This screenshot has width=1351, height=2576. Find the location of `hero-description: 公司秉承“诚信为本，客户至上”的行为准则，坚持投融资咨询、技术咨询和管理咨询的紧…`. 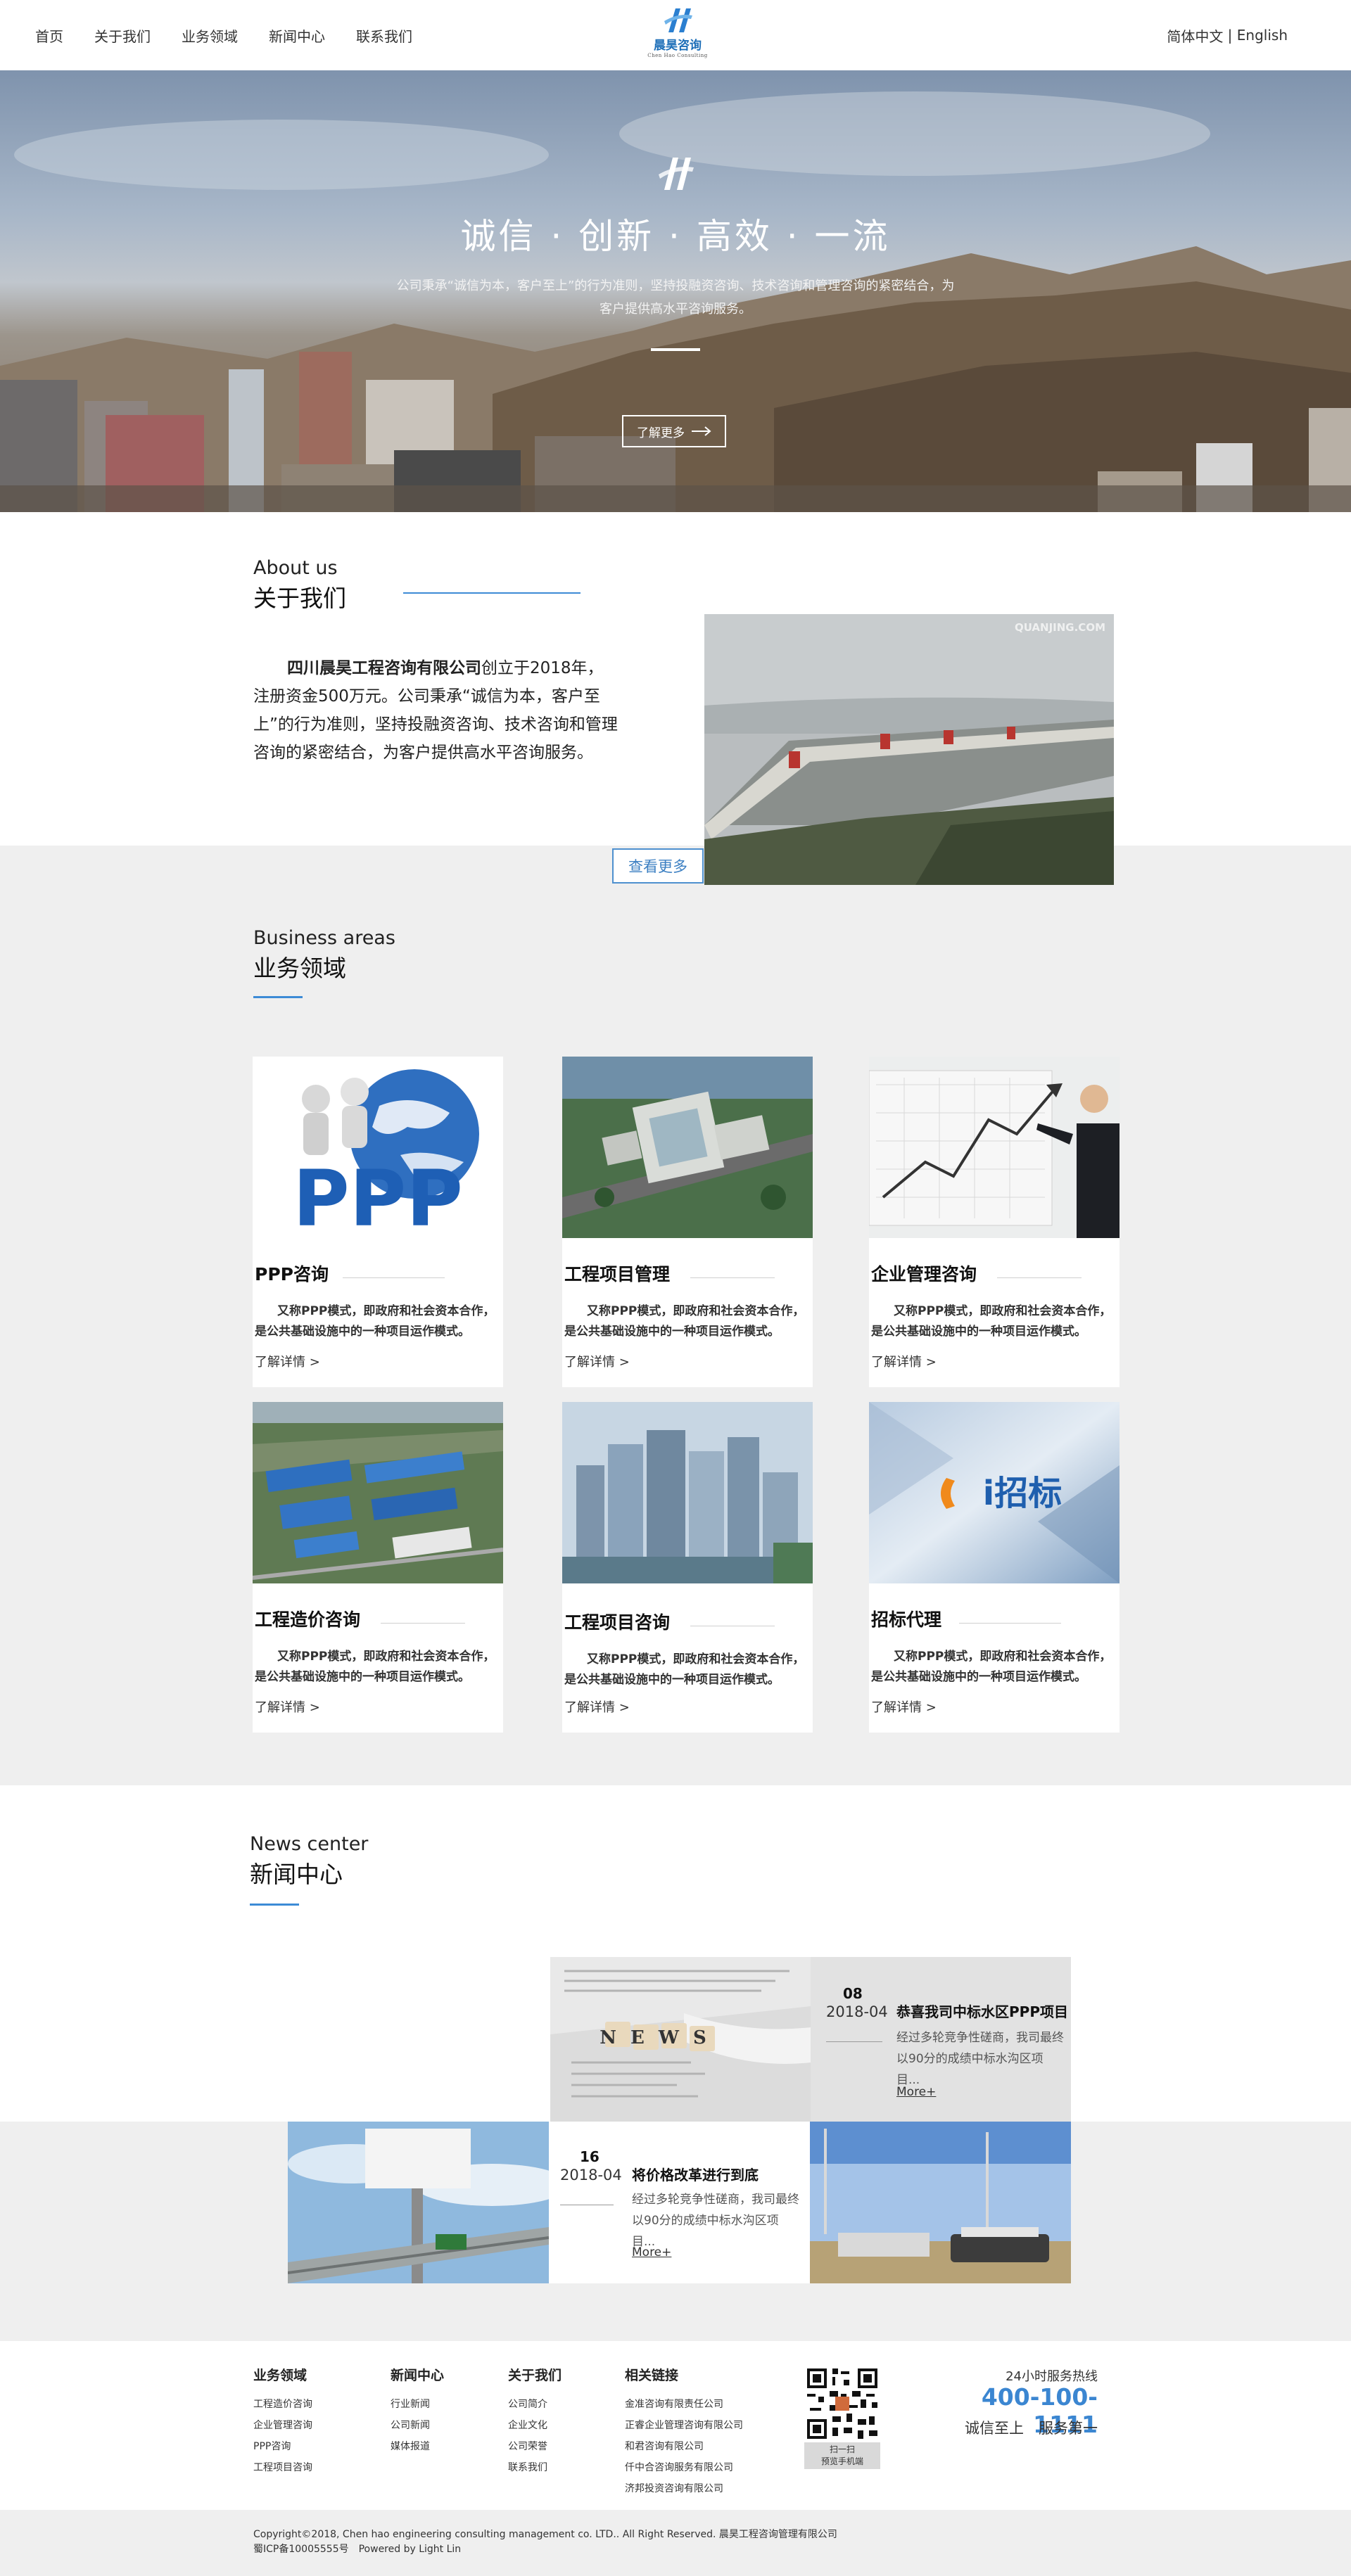

hero-description: 公司秉承“诚信为本，客户至上”的行为准则，坚持投融资咨询、技术咨询和管理咨询的紧… is located at coordinates (675, 298).